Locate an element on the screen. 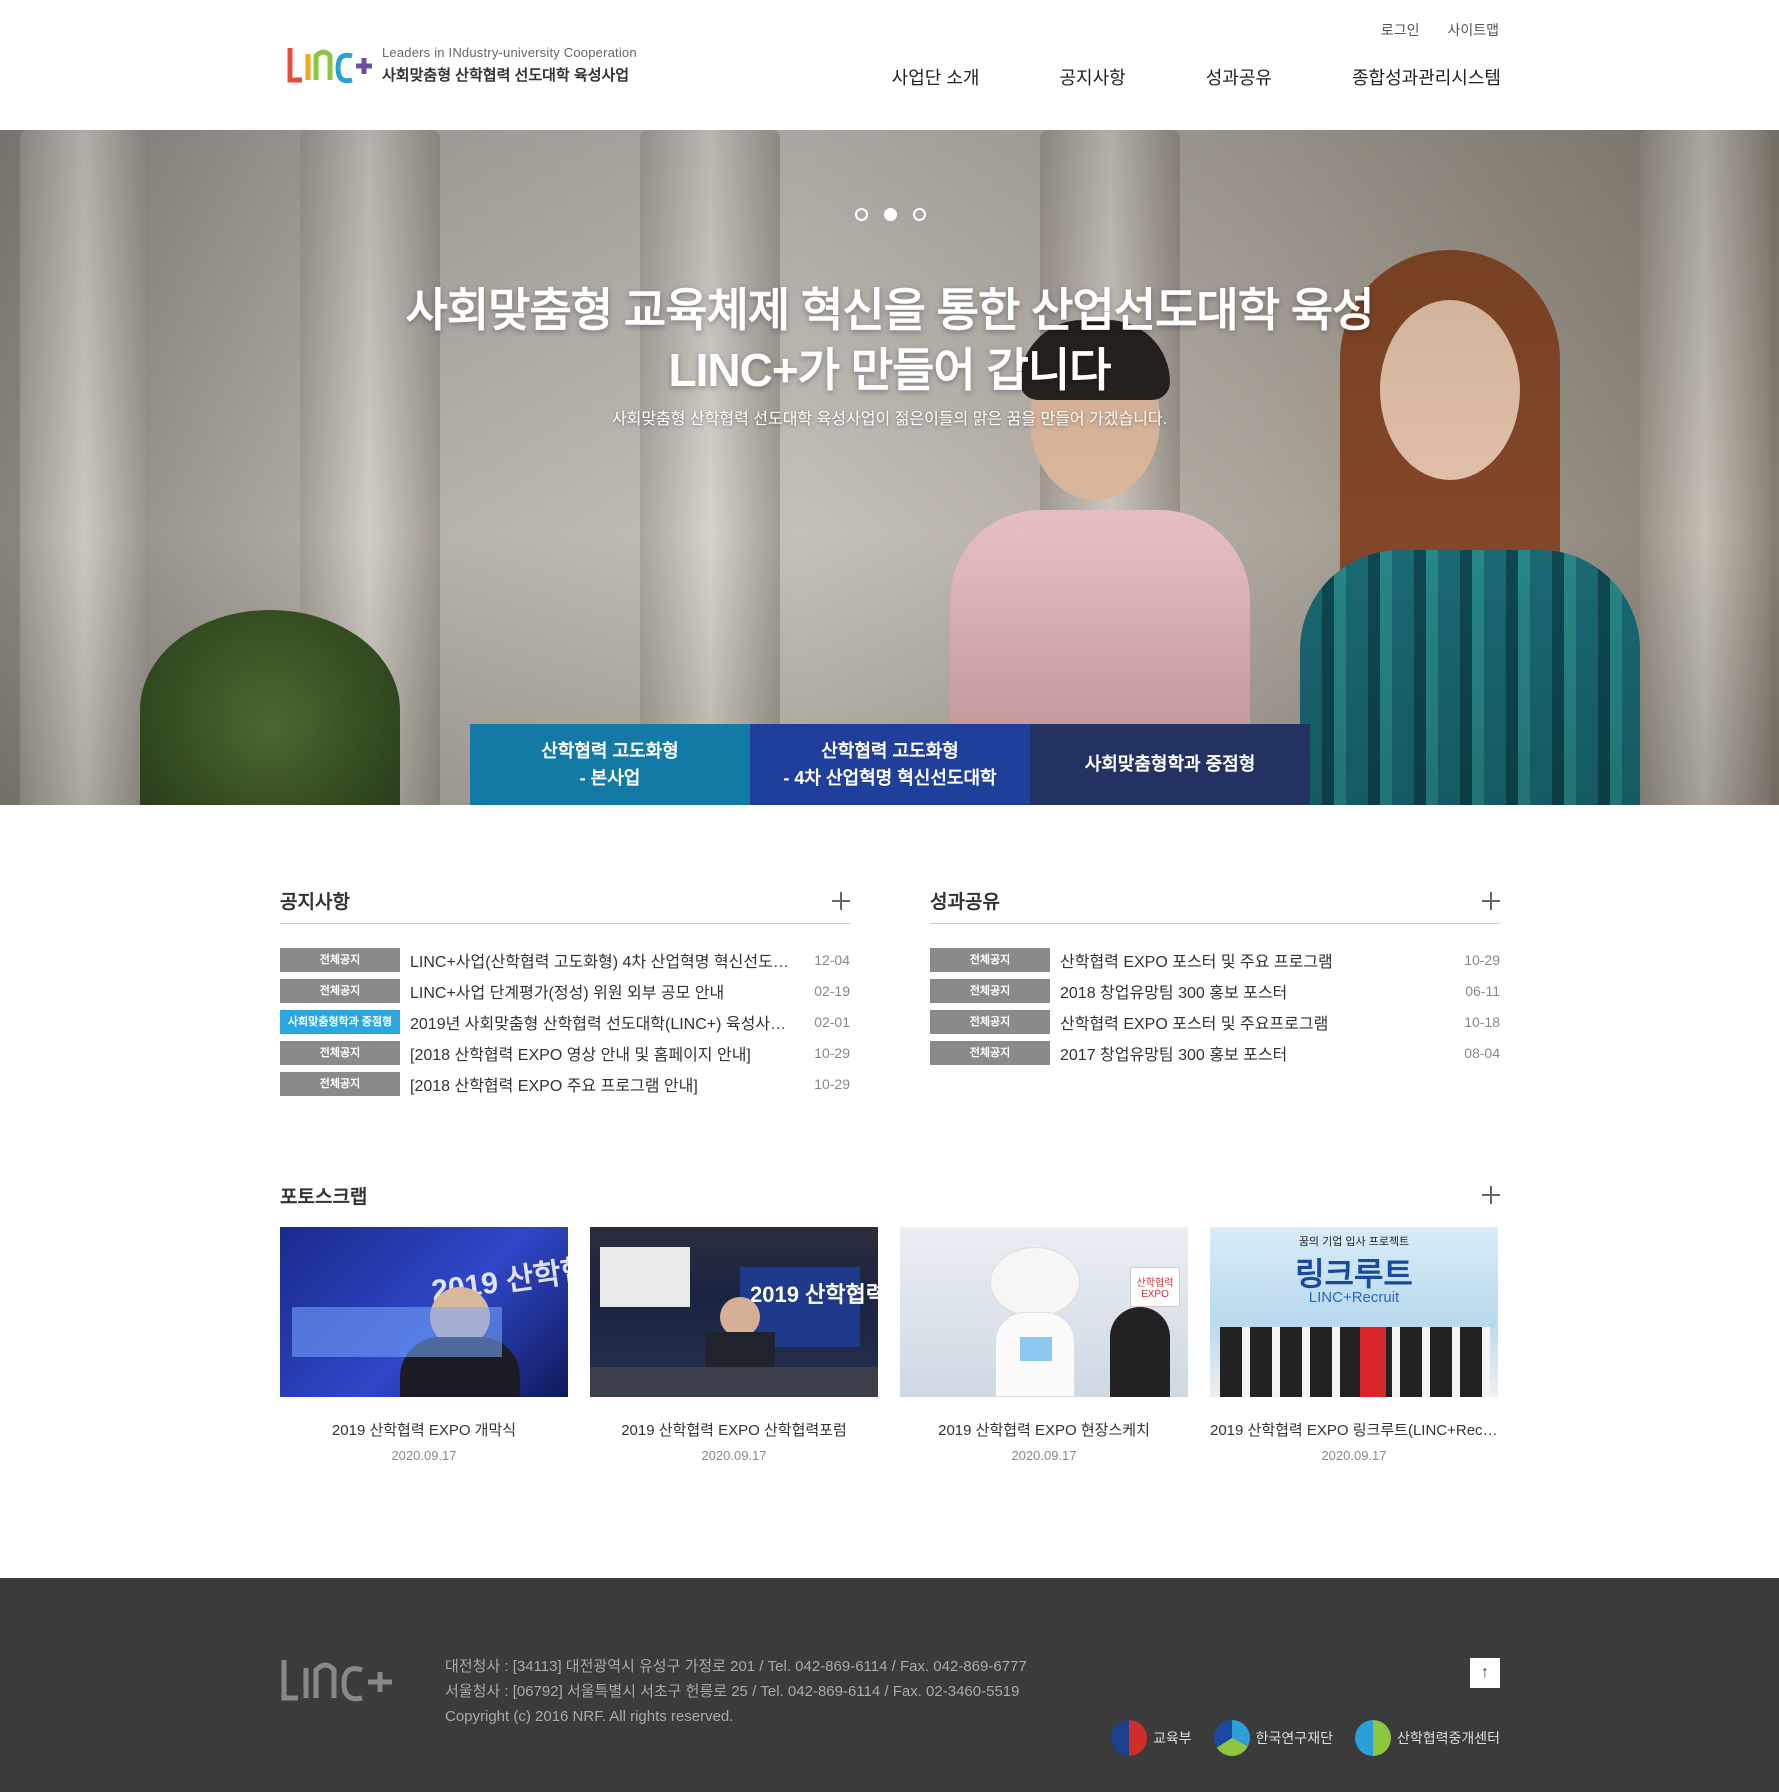  photo-card-title: 2019 산학협력 EXPO 산학협력포럼 is located at coordinates (734, 1430).